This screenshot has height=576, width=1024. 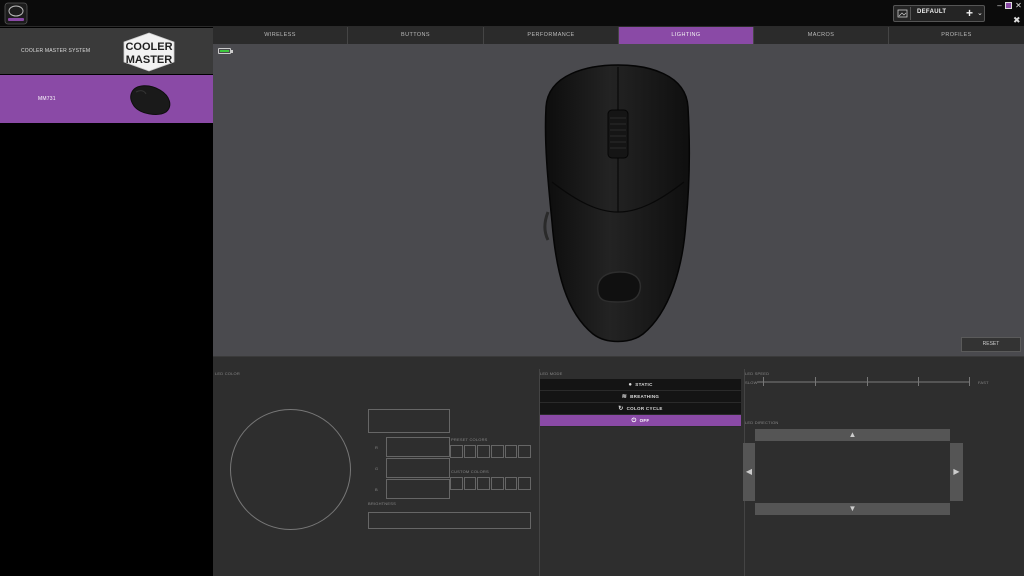 What do you see at coordinates (470, 471) in the screenshot?
I see `custom-colors-label: CUSTOM COLORS` at bounding box center [470, 471].